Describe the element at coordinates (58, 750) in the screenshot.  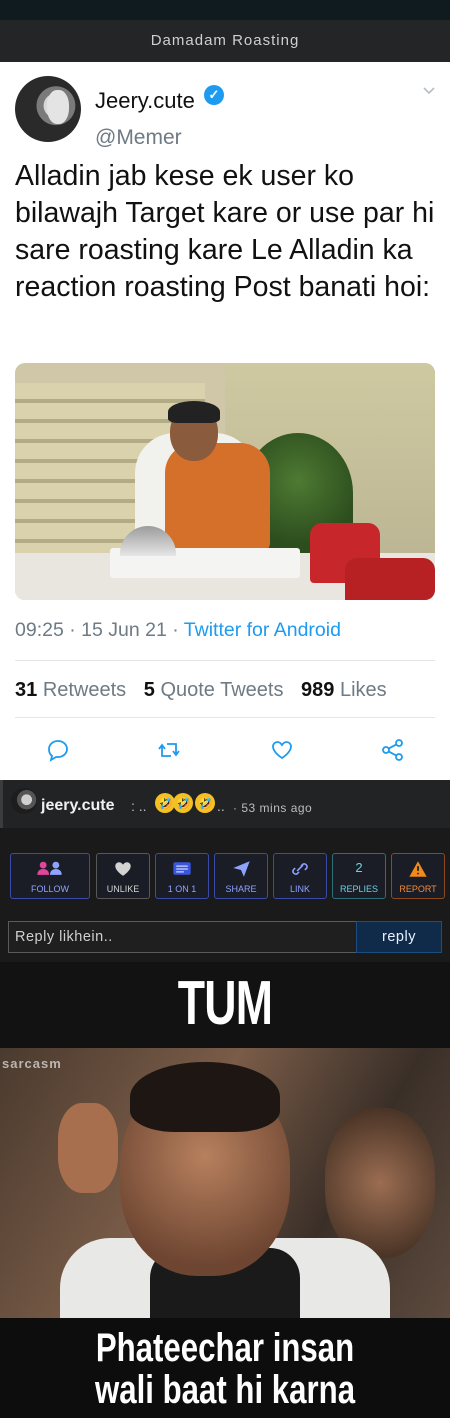
I see `reply-icon` at that location.